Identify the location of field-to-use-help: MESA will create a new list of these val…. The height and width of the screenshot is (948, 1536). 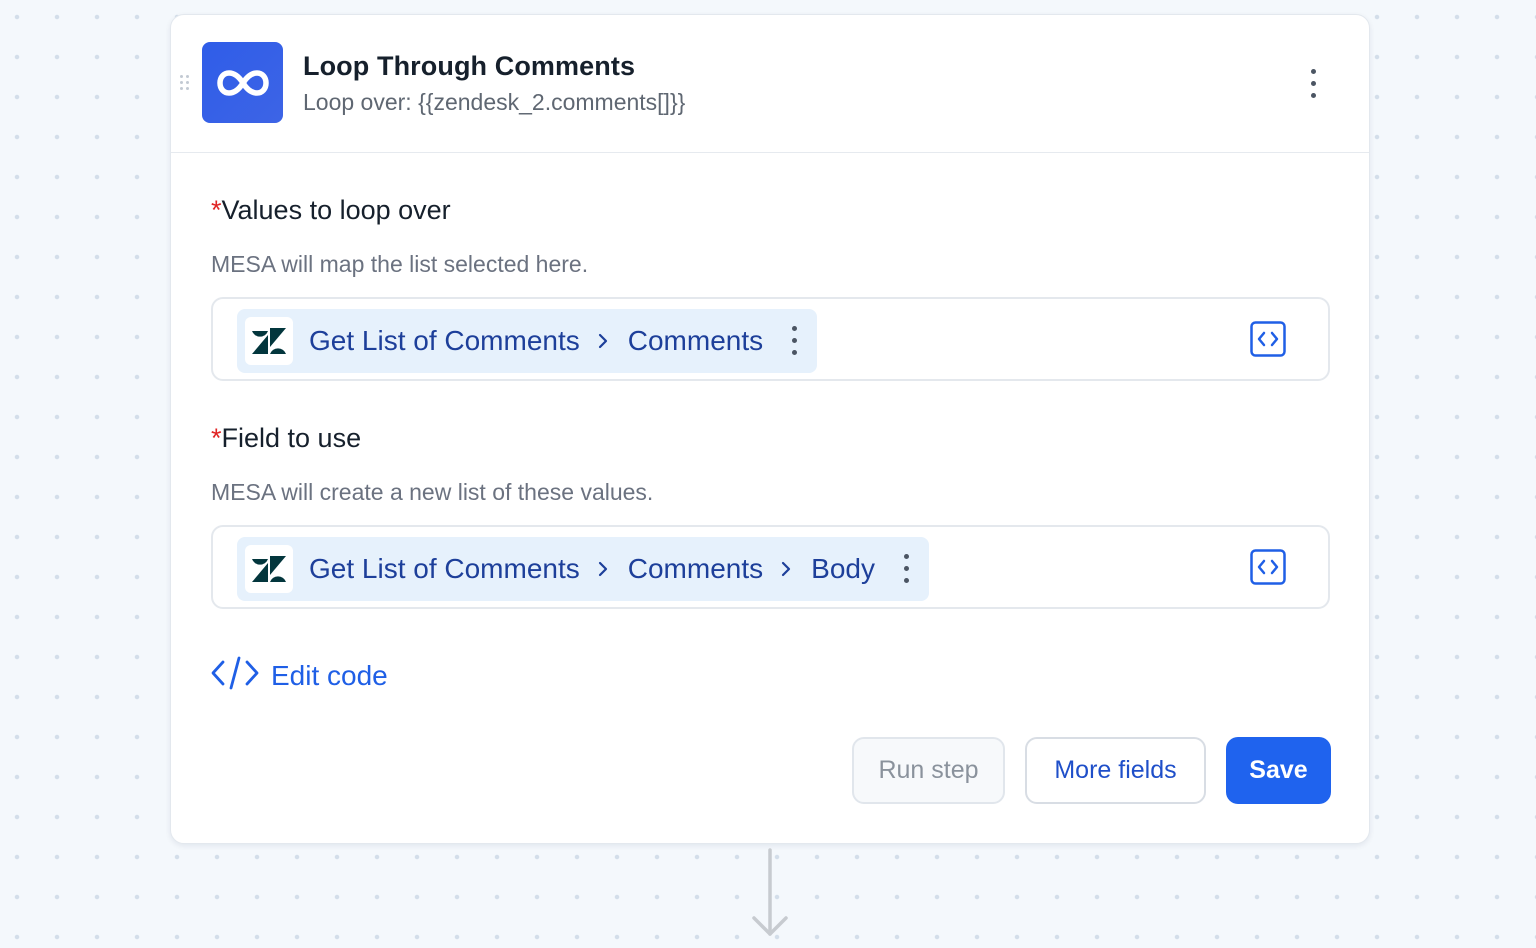
(432, 492).